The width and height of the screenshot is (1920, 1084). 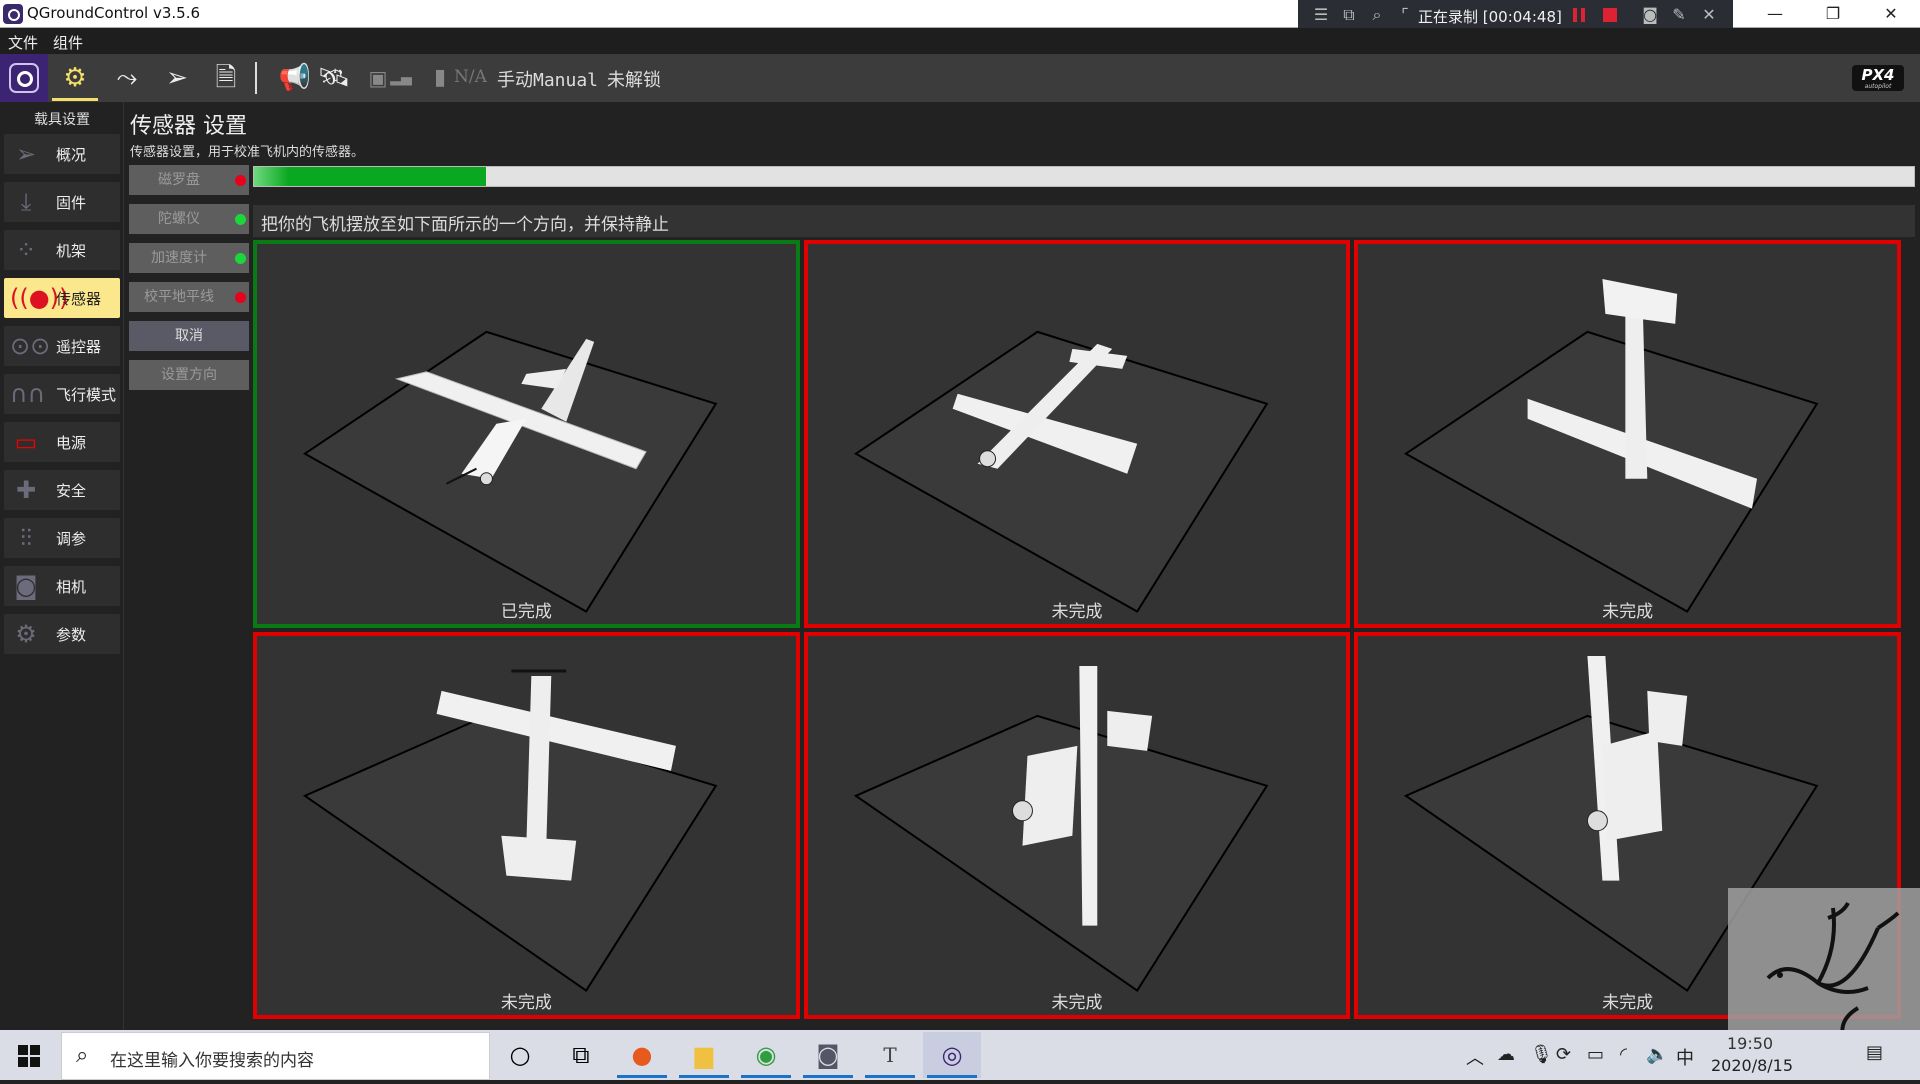 What do you see at coordinates (75, 78) in the screenshot?
I see `vehicle-setup-gears-icon: ⚙` at bounding box center [75, 78].